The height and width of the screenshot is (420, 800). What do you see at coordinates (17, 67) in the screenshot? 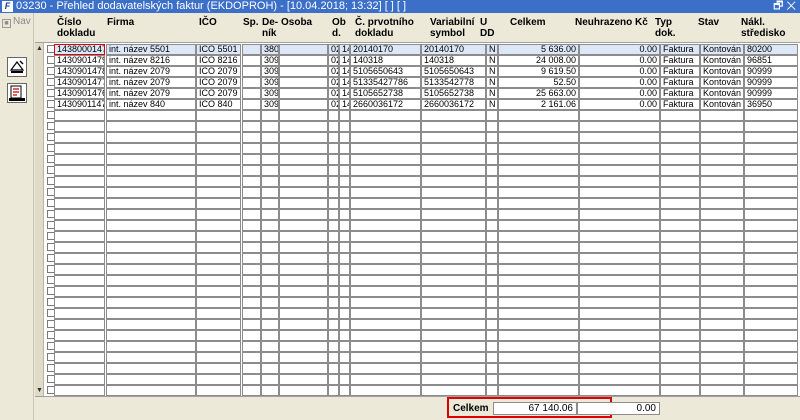
I see `tool-stamp-icon` at bounding box center [17, 67].